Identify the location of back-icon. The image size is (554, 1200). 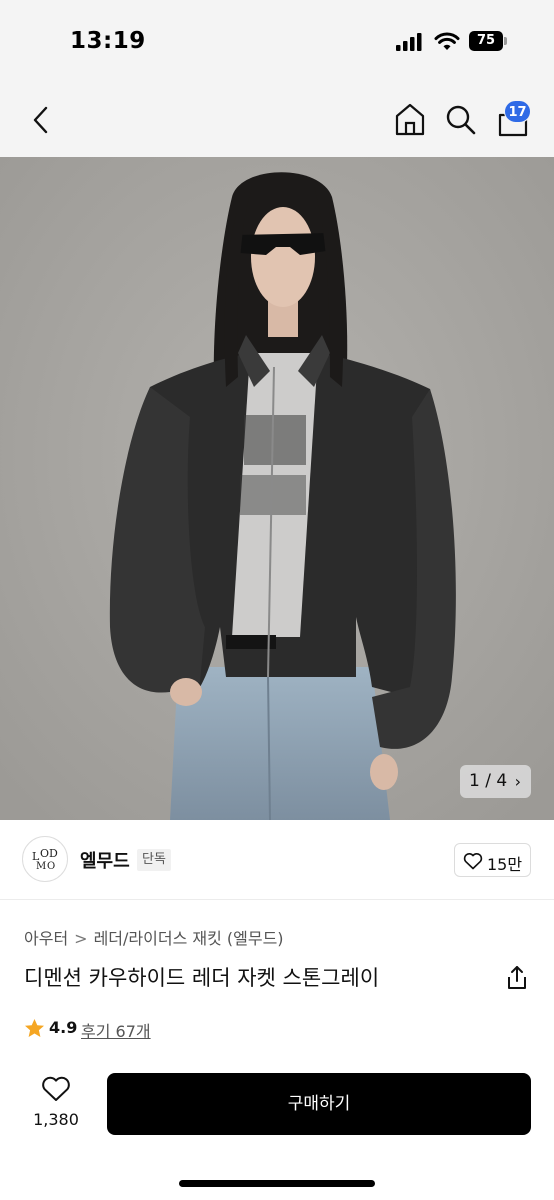
(41, 120).